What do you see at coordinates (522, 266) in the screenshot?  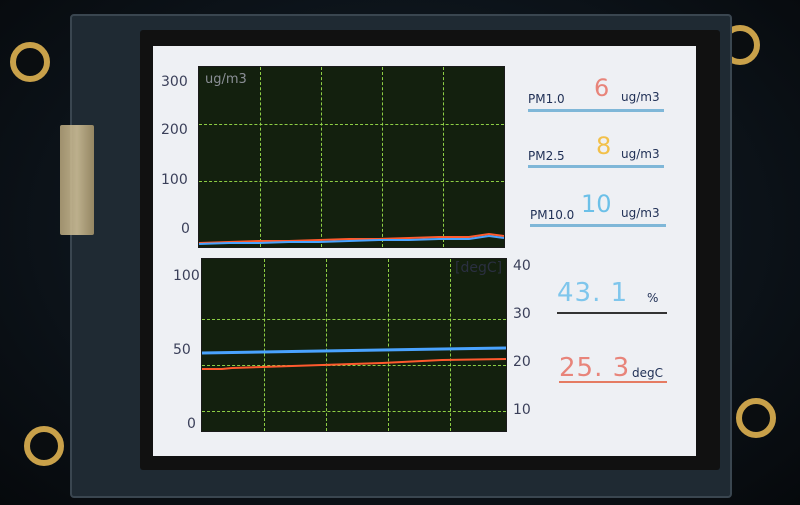 I see `env-y-right-40: 40` at bounding box center [522, 266].